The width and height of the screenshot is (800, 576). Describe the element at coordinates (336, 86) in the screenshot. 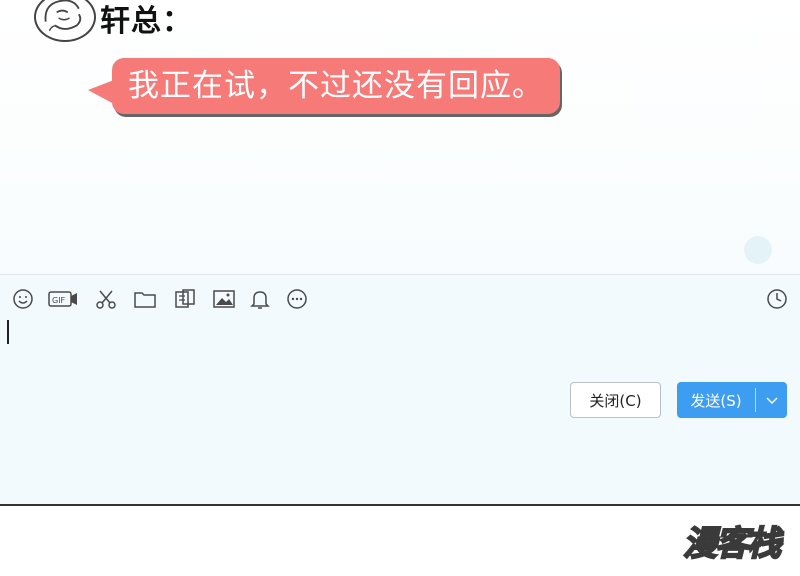

I see `message-bubble: 我正在试，不过还没有回应。` at that location.